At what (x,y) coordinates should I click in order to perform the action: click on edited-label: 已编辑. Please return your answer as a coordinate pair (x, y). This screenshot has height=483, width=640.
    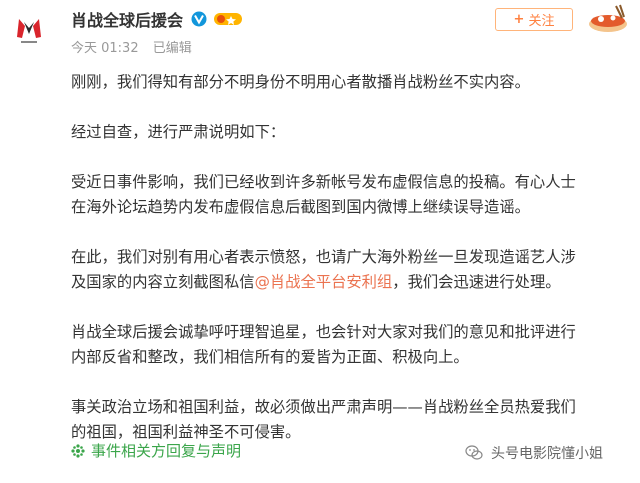
    Looking at the image, I should click on (172, 48).